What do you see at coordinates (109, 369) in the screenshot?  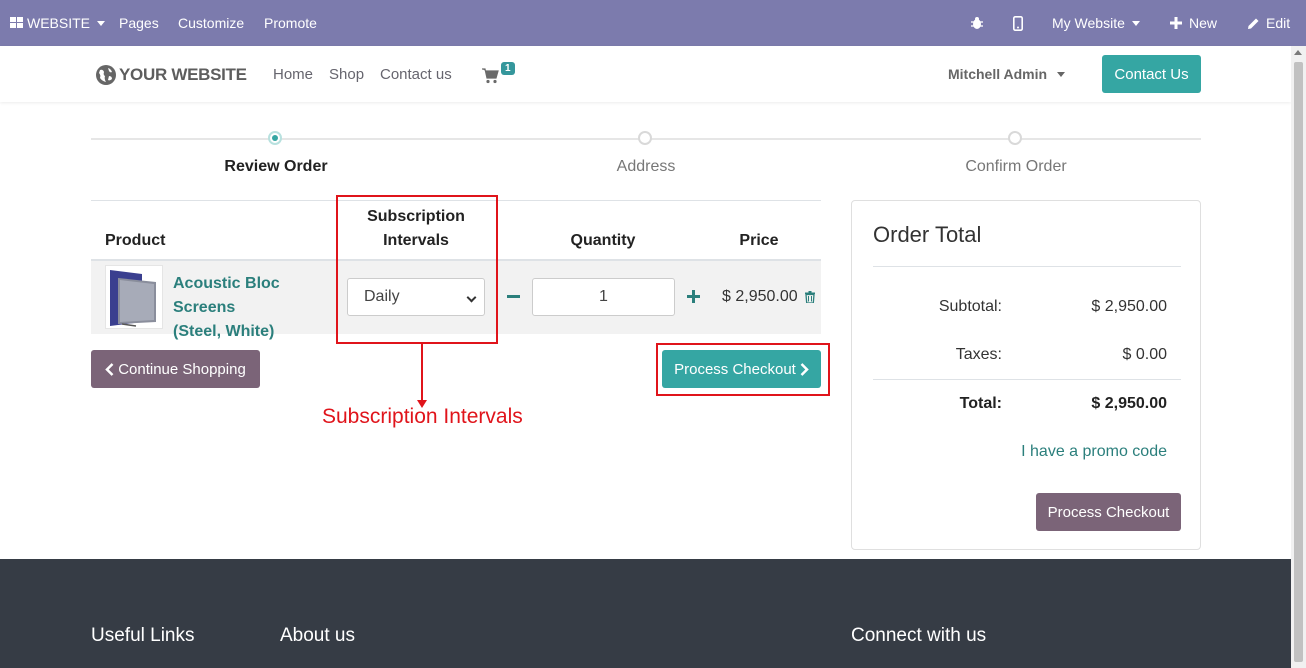 I see `chevron-left-icon` at bounding box center [109, 369].